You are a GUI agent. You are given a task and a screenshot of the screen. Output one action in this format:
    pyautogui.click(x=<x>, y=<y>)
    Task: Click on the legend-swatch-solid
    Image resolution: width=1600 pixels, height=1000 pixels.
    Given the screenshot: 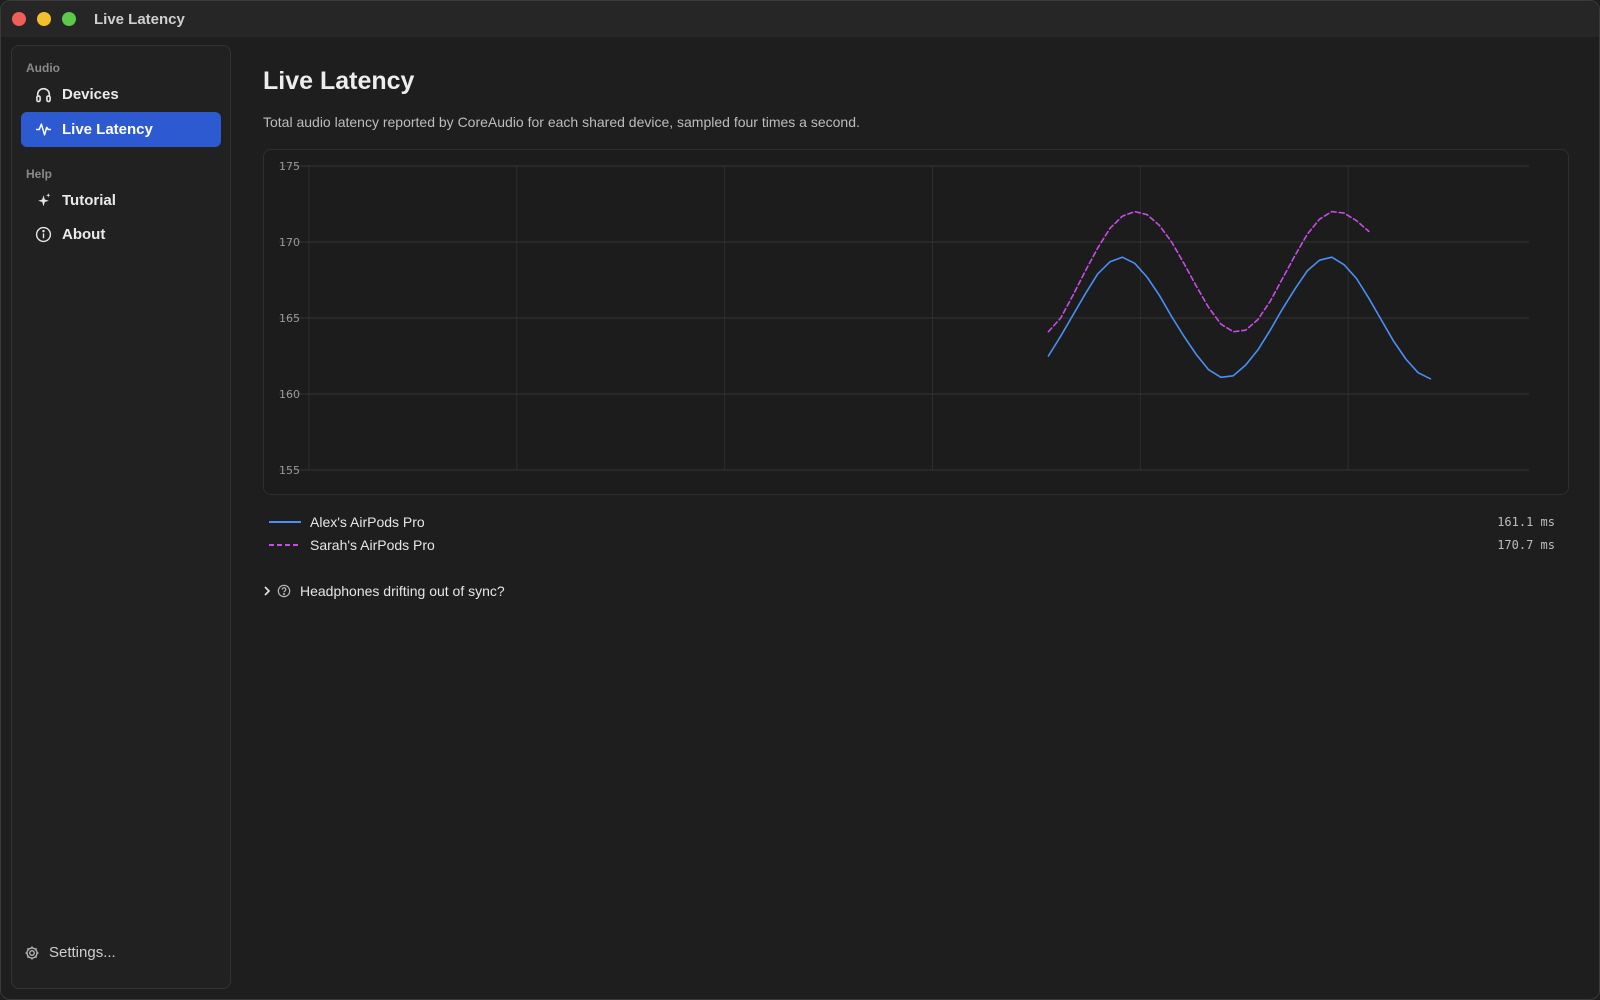 What is the action you would take?
    pyautogui.click(x=285, y=522)
    